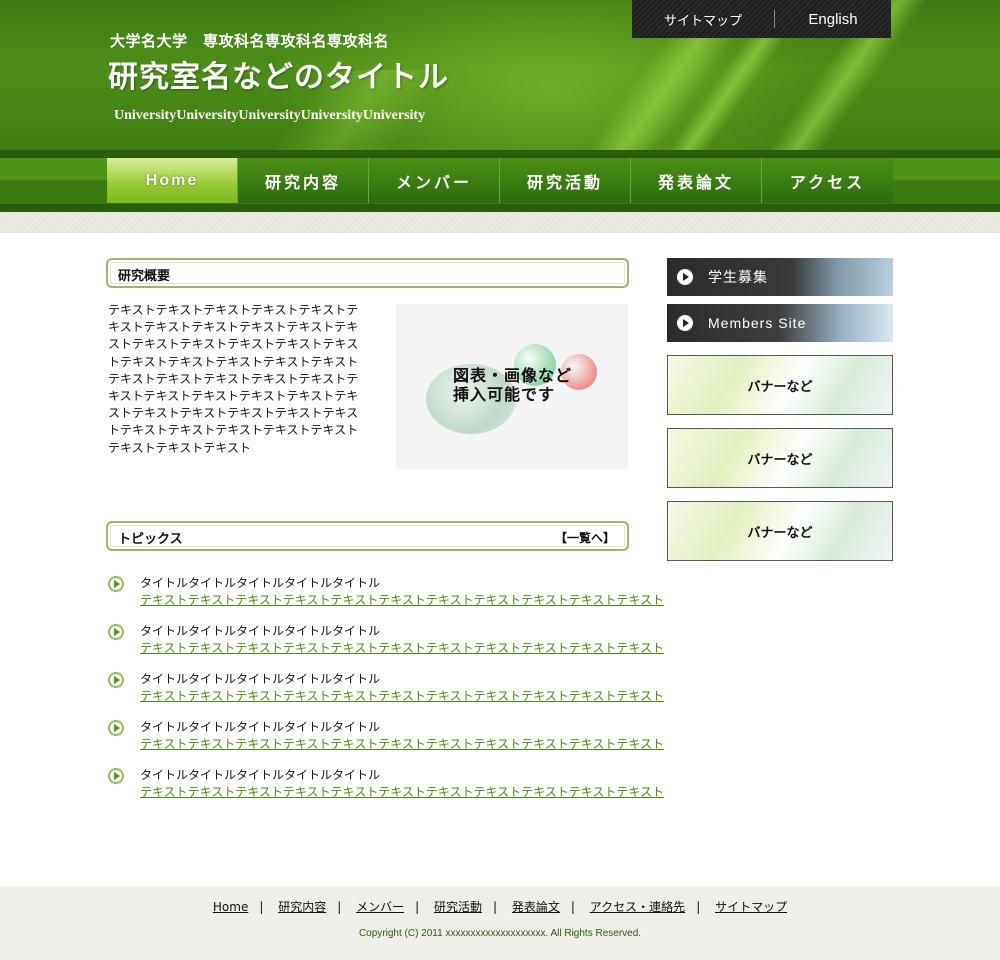 The width and height of the screenshot is (1000, 960). I want to click on footer-link-home: Home, so click(230, 907).